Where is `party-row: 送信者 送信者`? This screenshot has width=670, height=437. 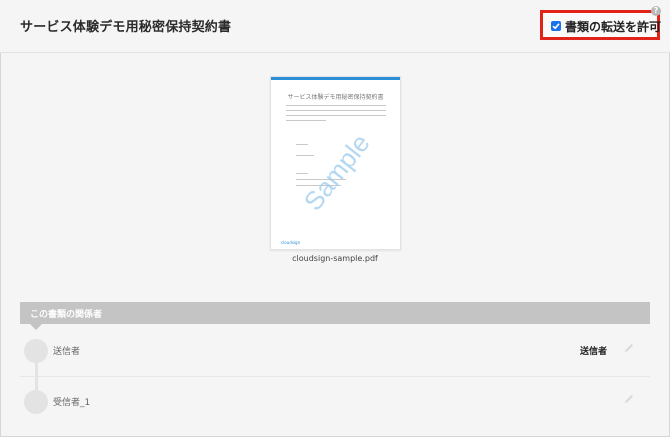
party-row: 送信者 送信者 is located at coordinates (335, 351).